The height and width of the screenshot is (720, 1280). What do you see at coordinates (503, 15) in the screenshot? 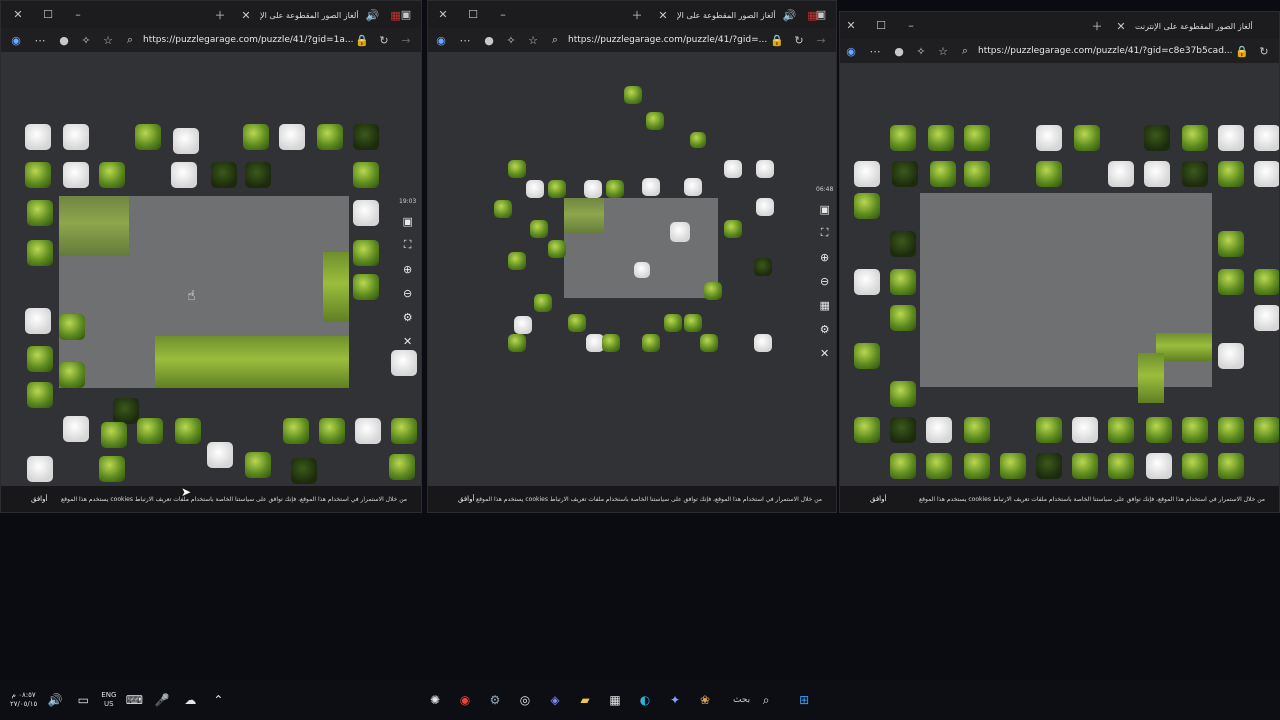
I see `minimize-icon: –` at bounding box center [503, 15].